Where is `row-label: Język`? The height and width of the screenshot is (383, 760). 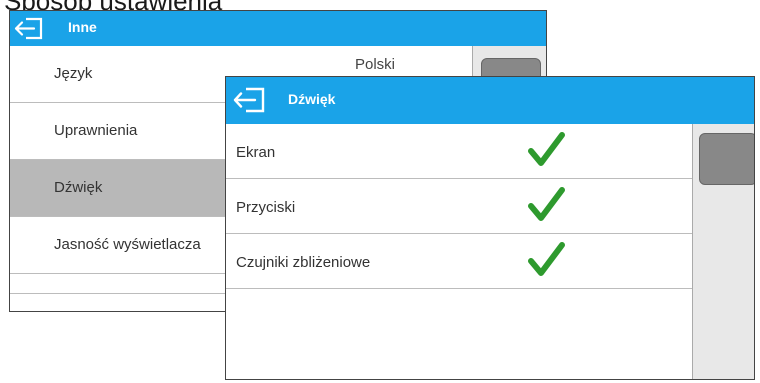 row-label: Język is located at coordinates (73, 73).